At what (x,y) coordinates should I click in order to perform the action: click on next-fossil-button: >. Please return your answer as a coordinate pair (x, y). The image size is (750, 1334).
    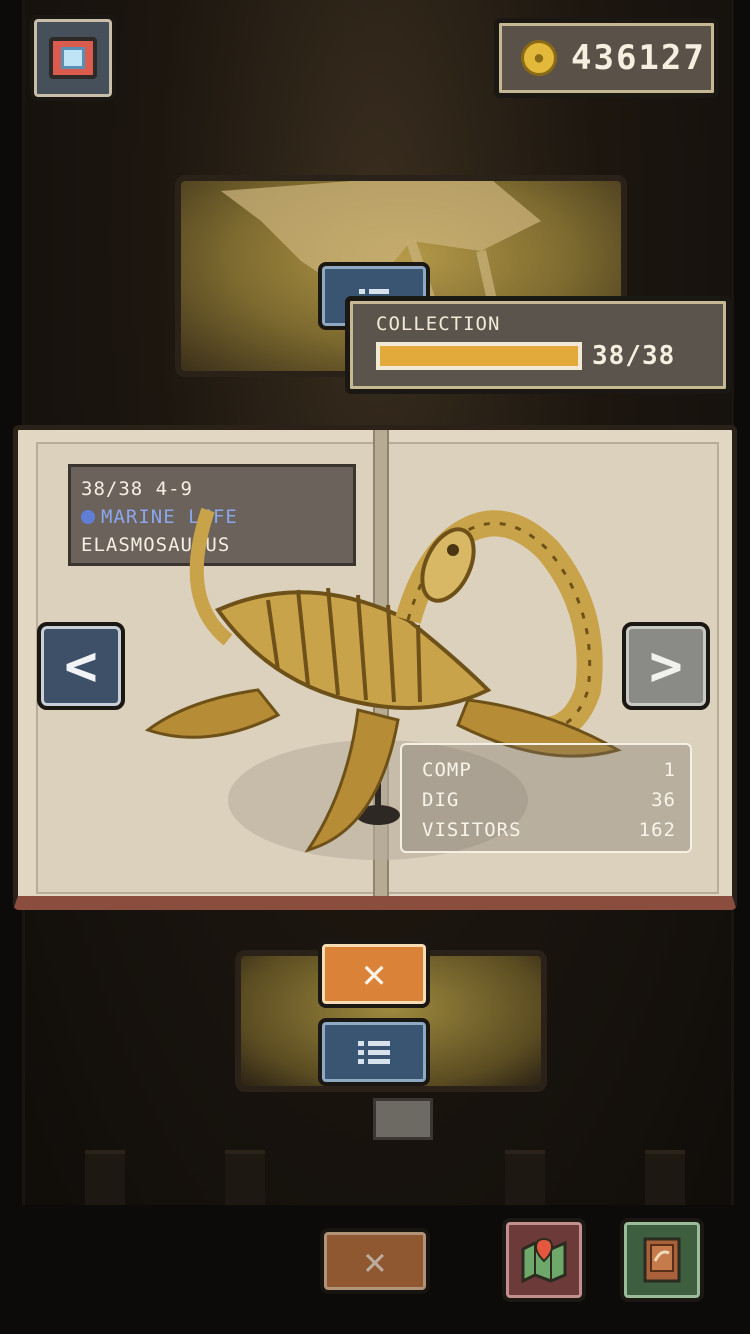
    Looking at the image, I should click on (666, 666).